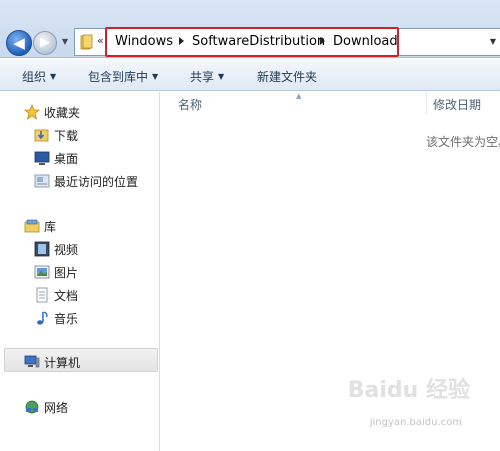 The height and width of the screenshot is (451, 500). I want to click on desktop-icon, so click(42, 158).